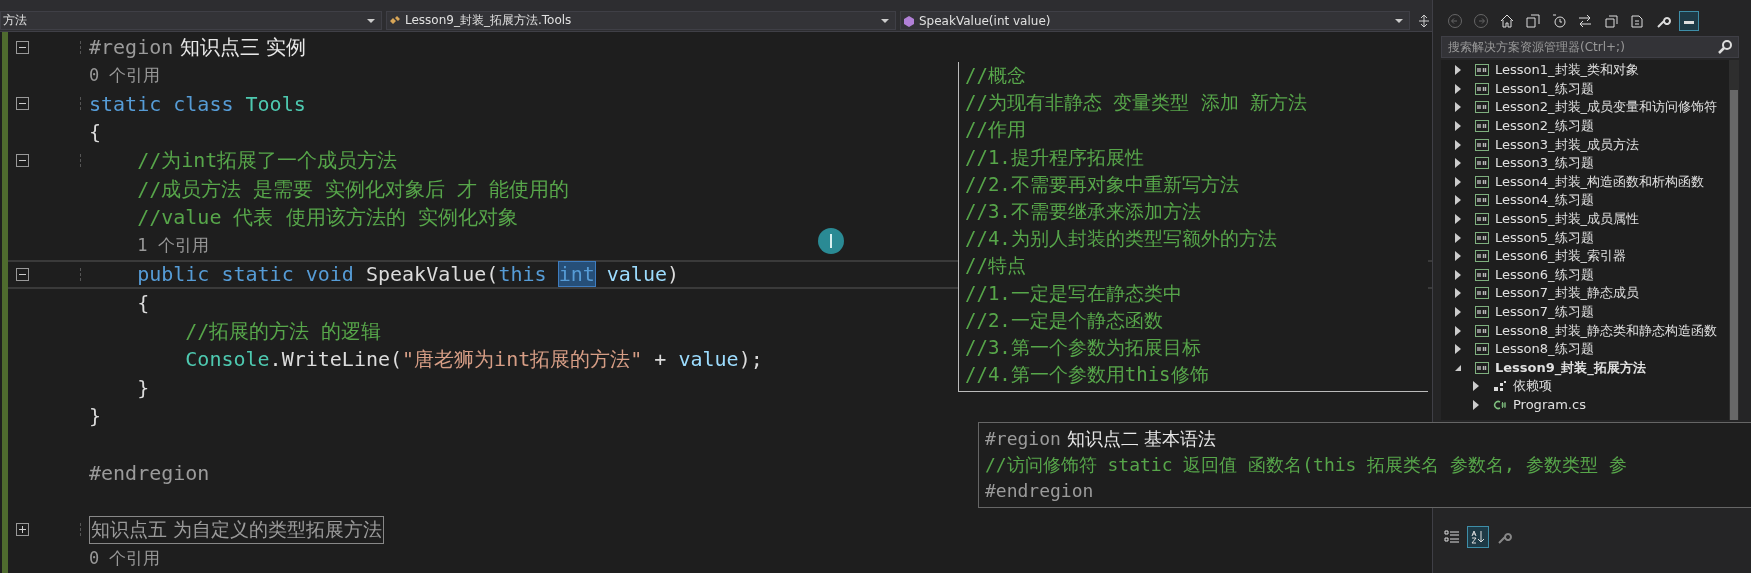 This screenshot has height=573, width=1751. I want to click on code-line: static class Tools, so click(197, 103).